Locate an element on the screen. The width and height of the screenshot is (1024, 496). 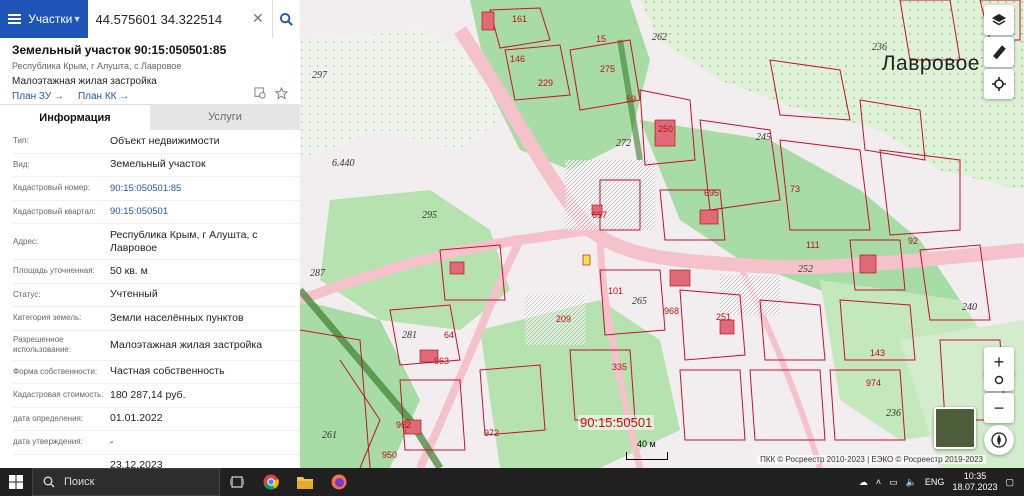
minus-icon: − is located at coordinates (999, 407).